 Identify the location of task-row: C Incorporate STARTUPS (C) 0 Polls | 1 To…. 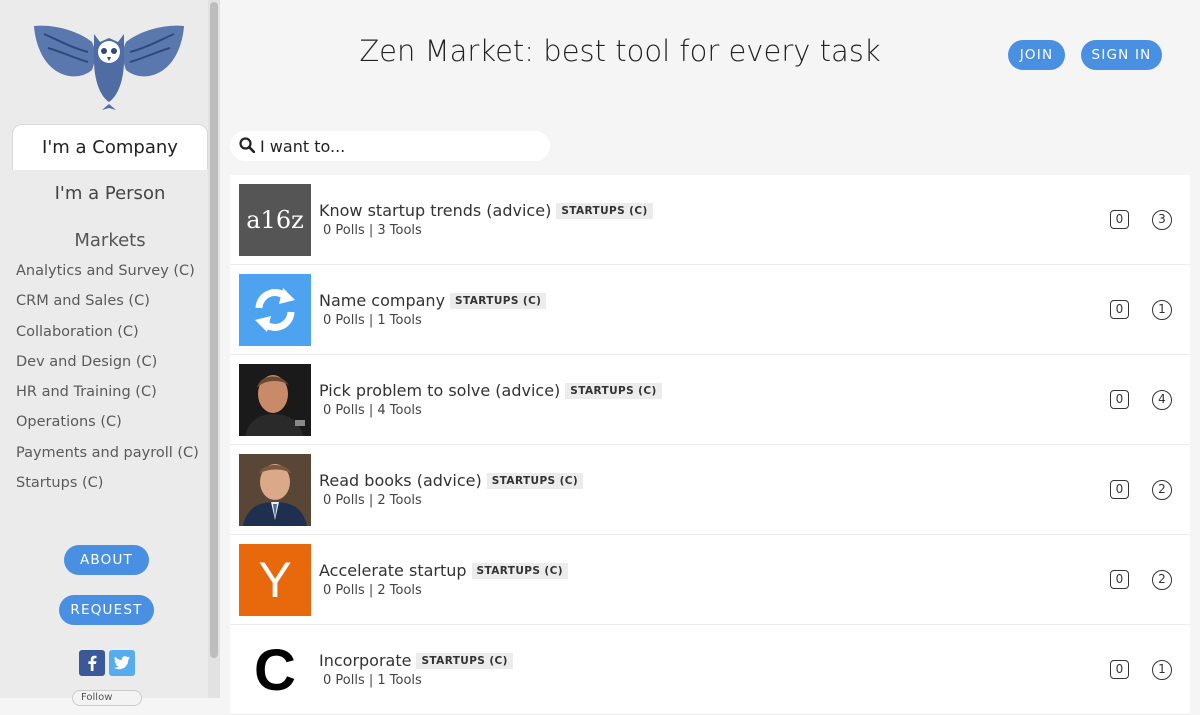
(710, 670).